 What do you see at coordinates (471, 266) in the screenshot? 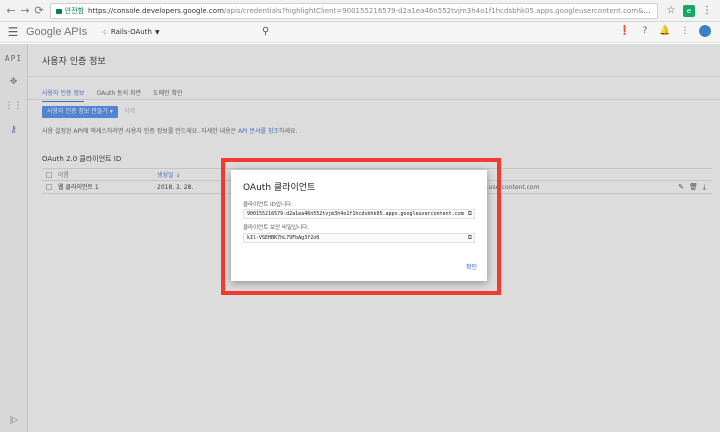
I see `ok-button: 확인` at bounding box center [471, 266].